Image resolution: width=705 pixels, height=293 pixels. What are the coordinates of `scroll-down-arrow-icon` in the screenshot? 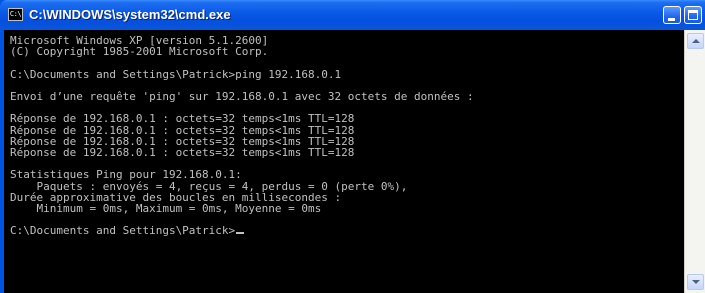 It's located at (695, 282).